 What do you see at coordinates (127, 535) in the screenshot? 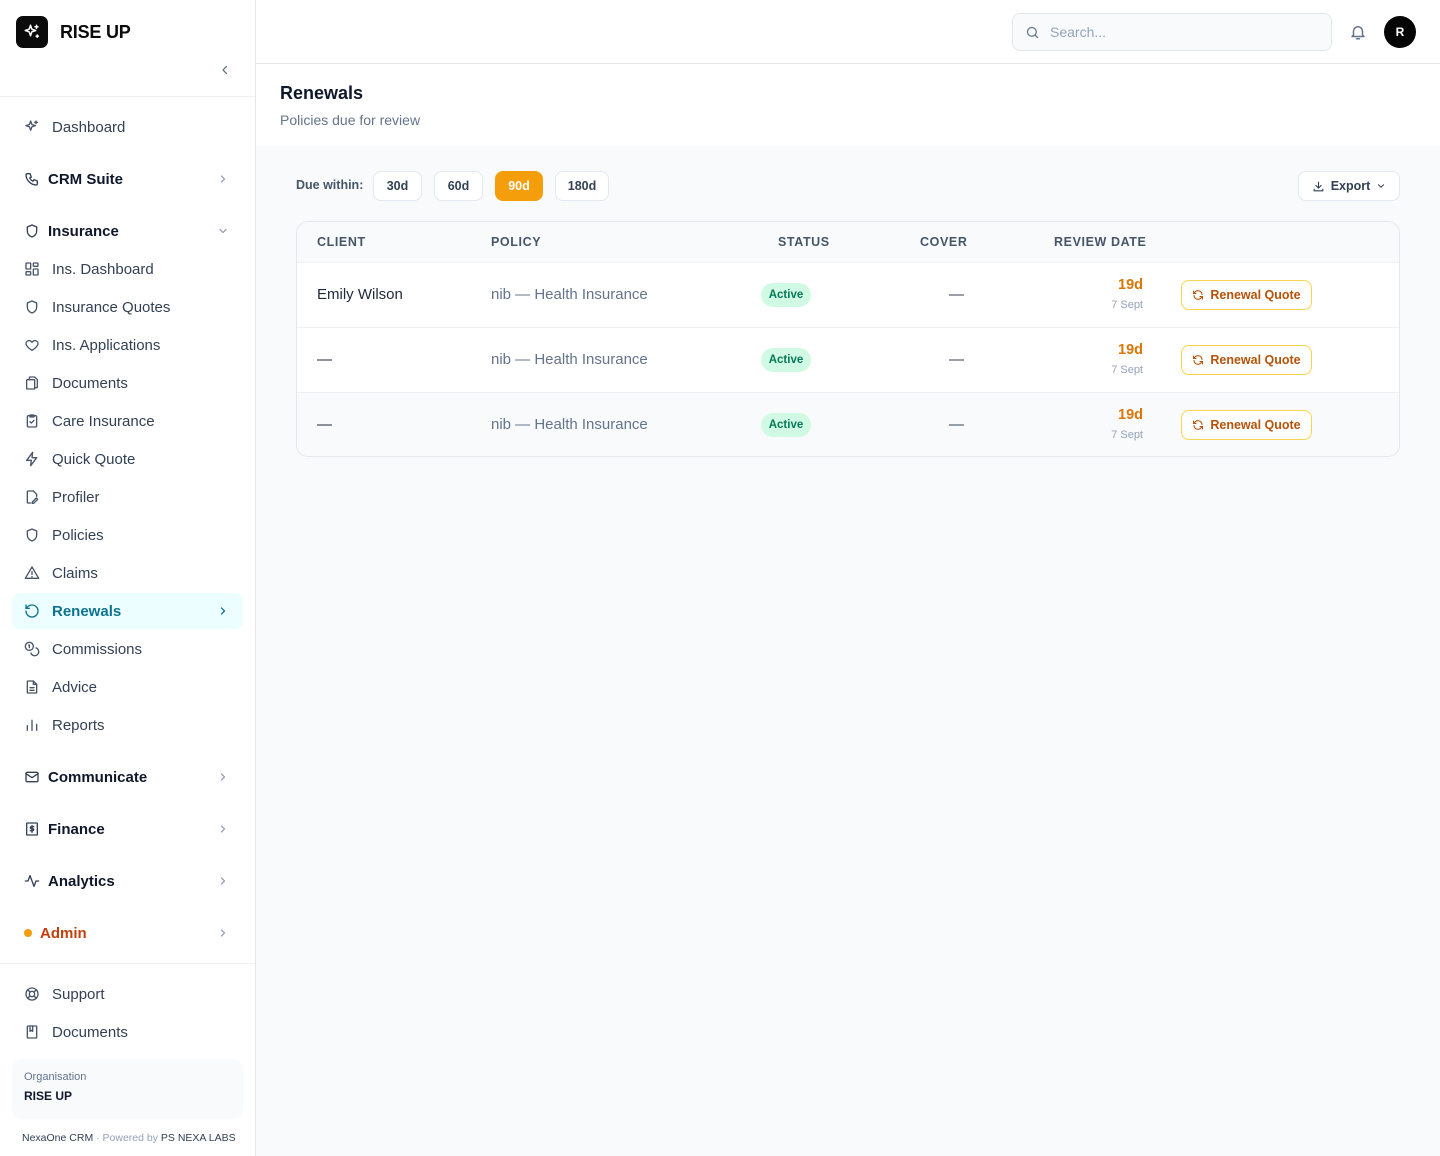
I see `sidebar-item-policies: Policies` at bounding box center [127, 535].